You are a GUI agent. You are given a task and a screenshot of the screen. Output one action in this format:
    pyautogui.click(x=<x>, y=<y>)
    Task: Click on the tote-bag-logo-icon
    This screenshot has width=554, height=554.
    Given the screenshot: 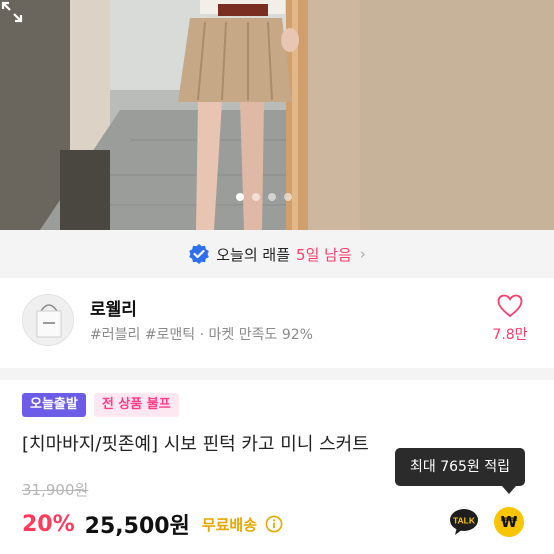 What is the action you would take?
    pyautogui.click(x=48, y=320)
    